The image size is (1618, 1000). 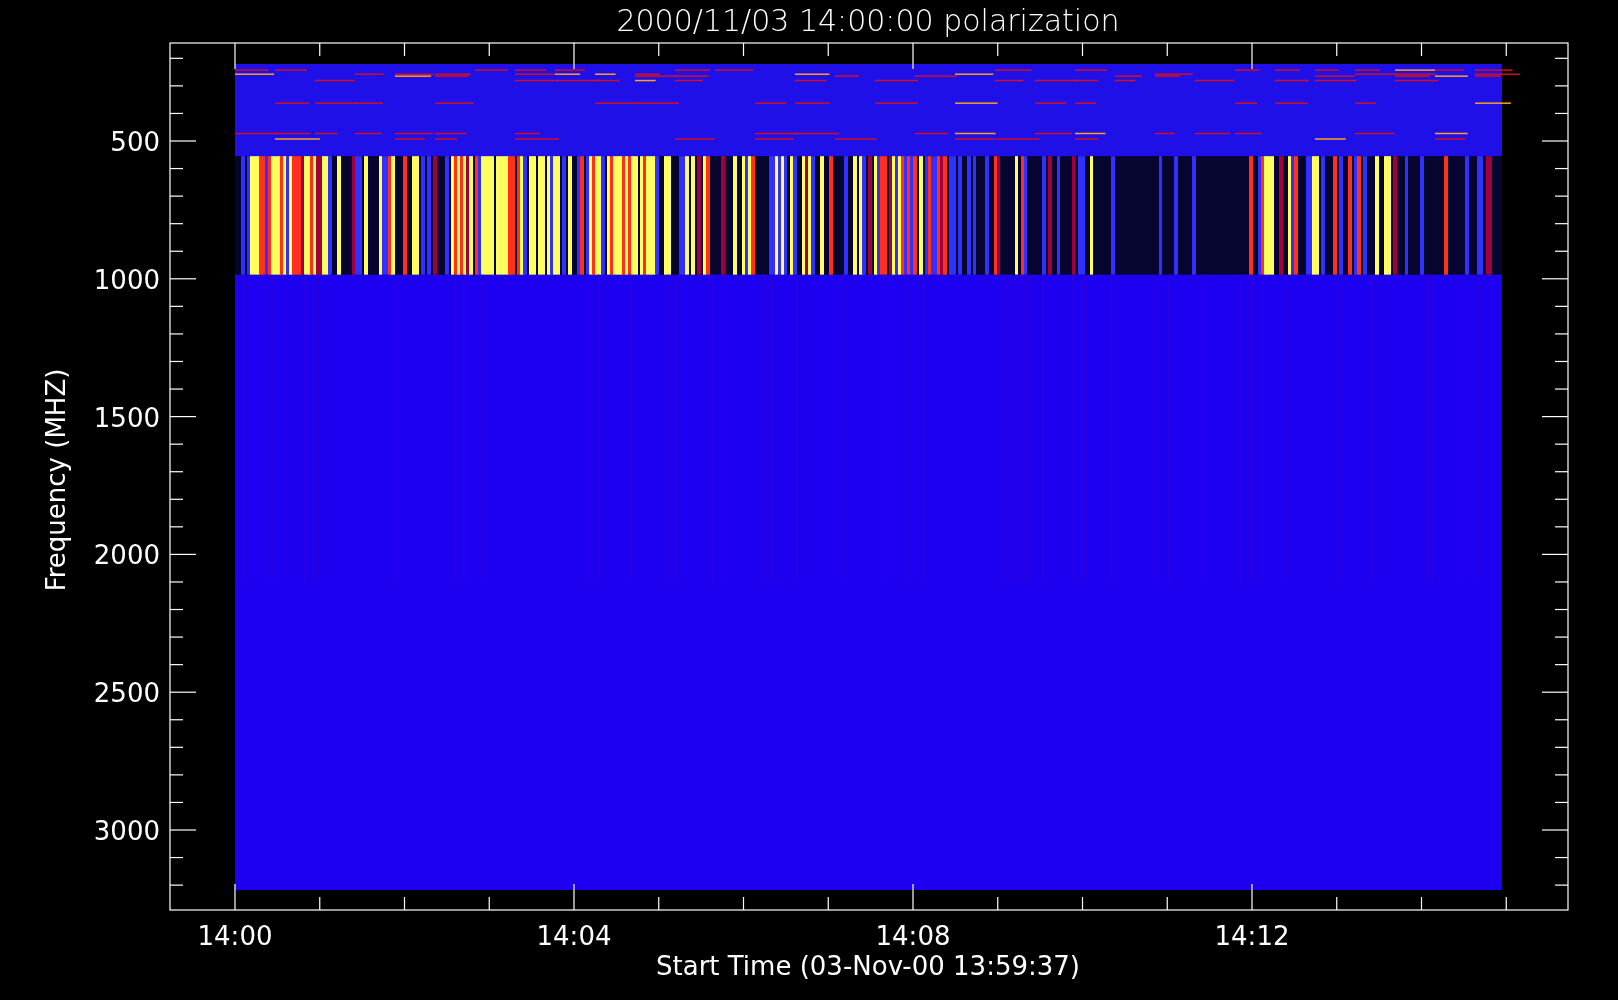 I want to click on tick-label: 14:08, so click(x=913, y=936).